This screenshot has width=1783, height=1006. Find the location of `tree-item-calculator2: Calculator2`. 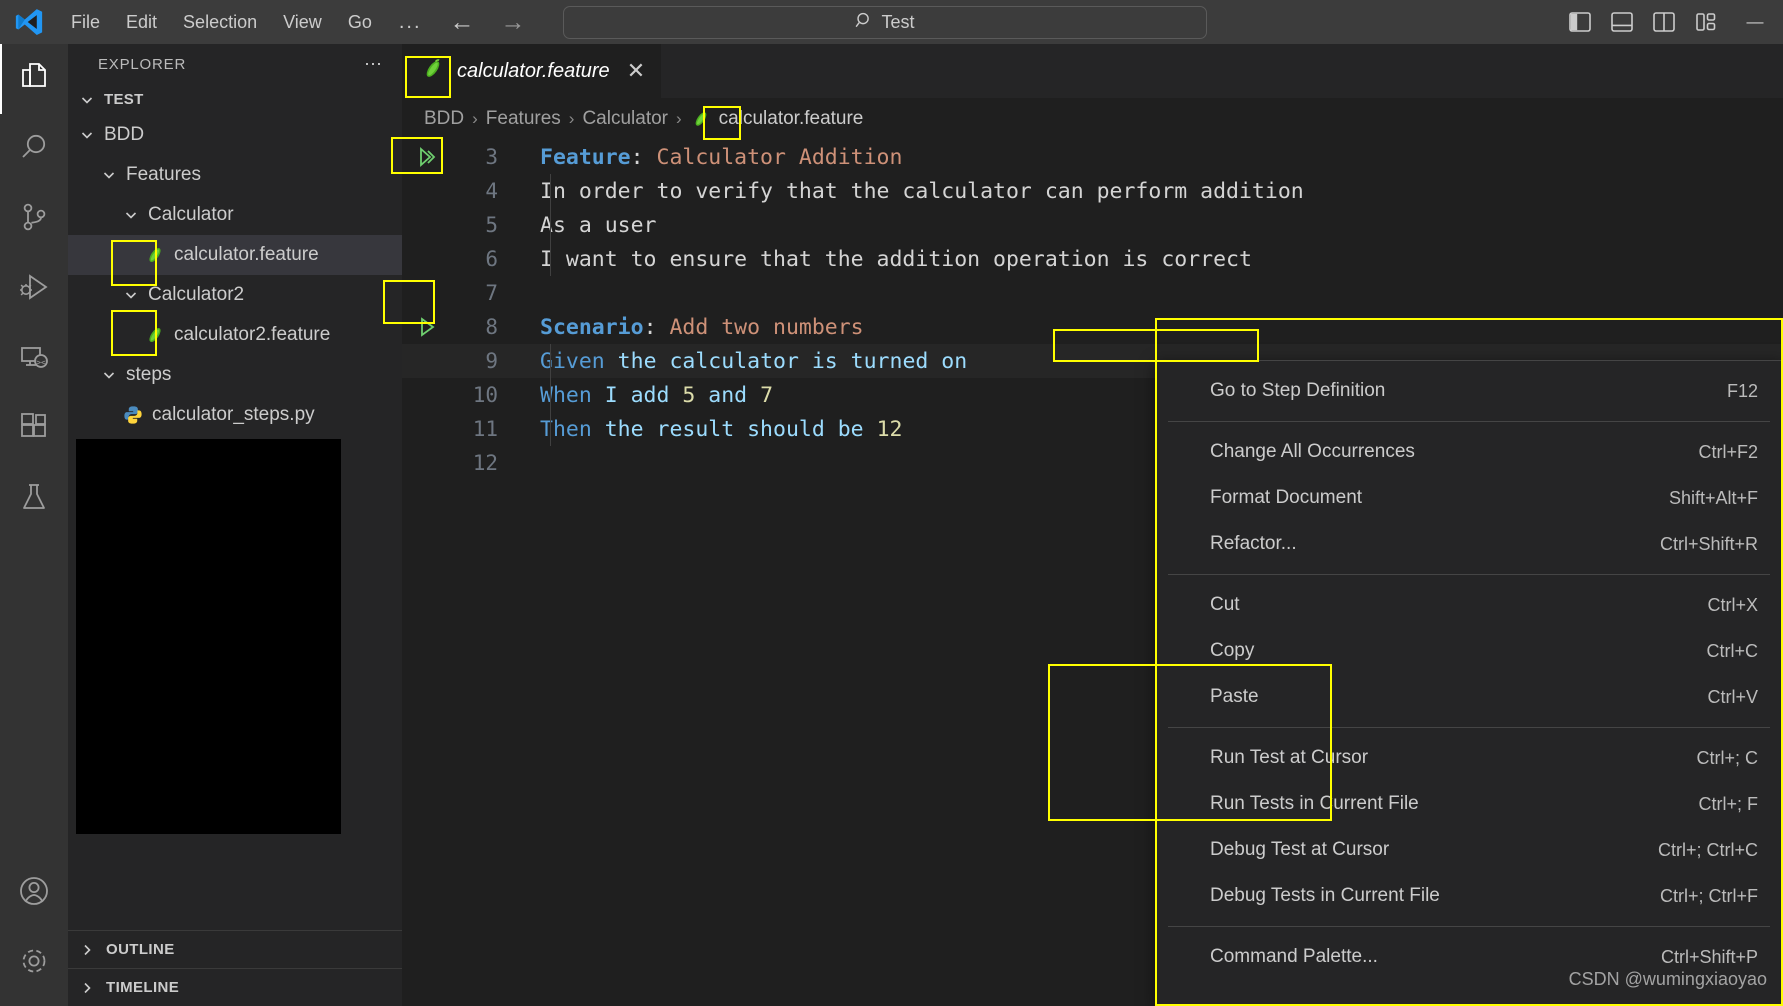

tree-item-calculator2: Calculator2 is located at coordinates (235, 295).